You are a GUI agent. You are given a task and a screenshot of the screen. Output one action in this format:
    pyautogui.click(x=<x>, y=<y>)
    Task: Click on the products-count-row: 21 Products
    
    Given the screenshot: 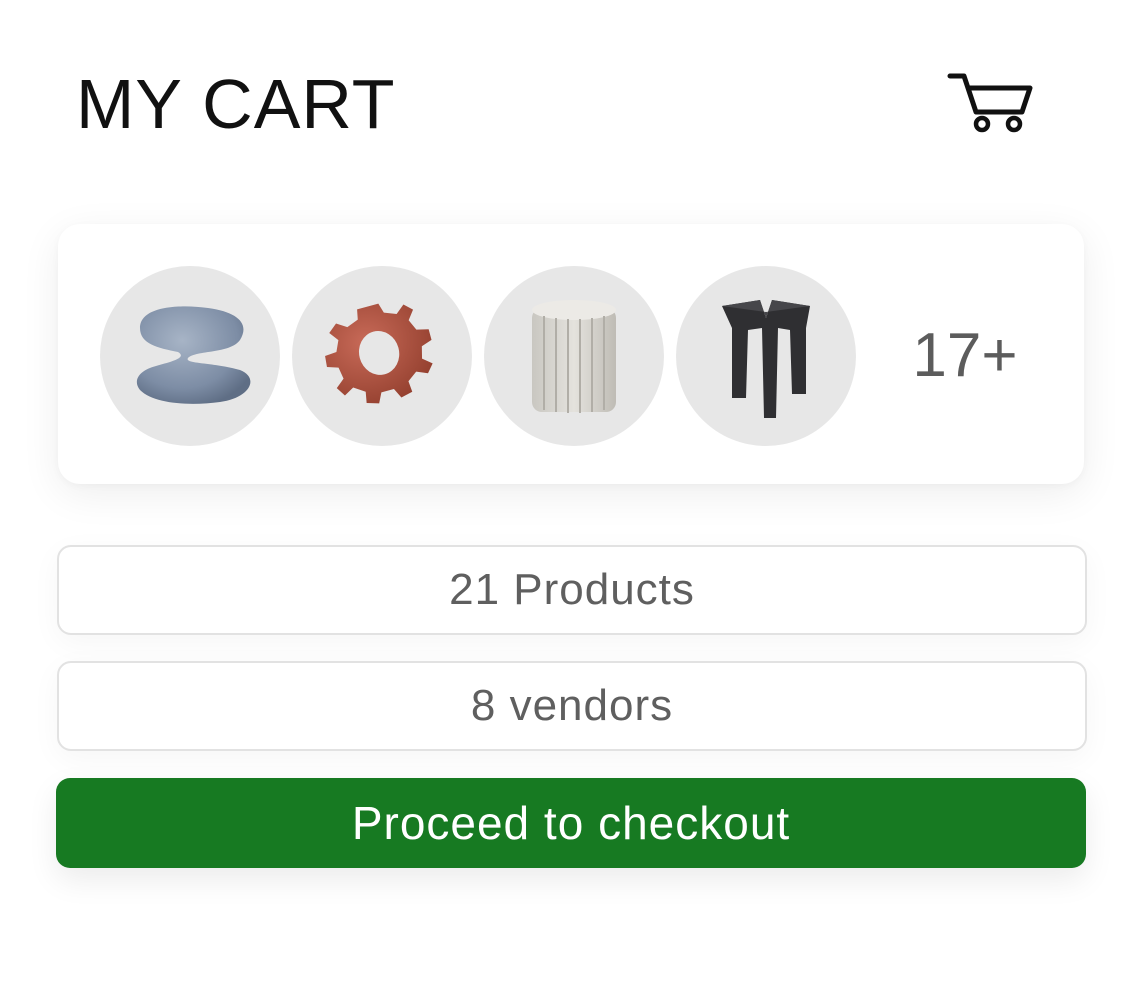 What is the action you would take?
    pyautogui.click(x=572, y=590)
    